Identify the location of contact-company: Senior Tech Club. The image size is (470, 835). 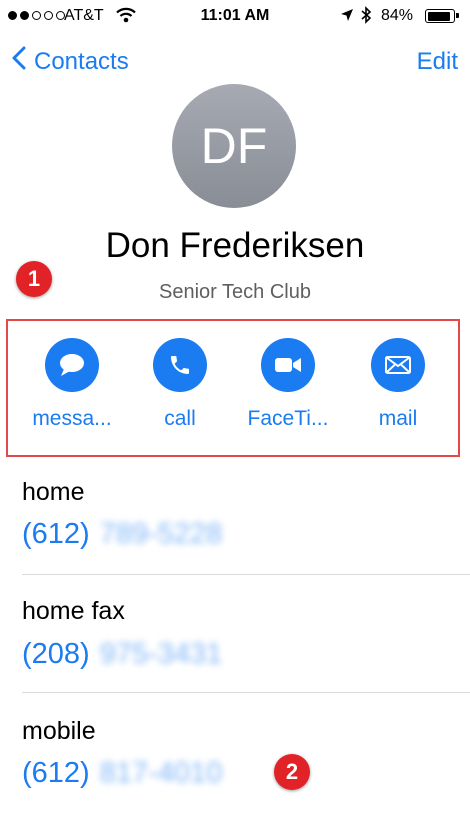
(235, 292).